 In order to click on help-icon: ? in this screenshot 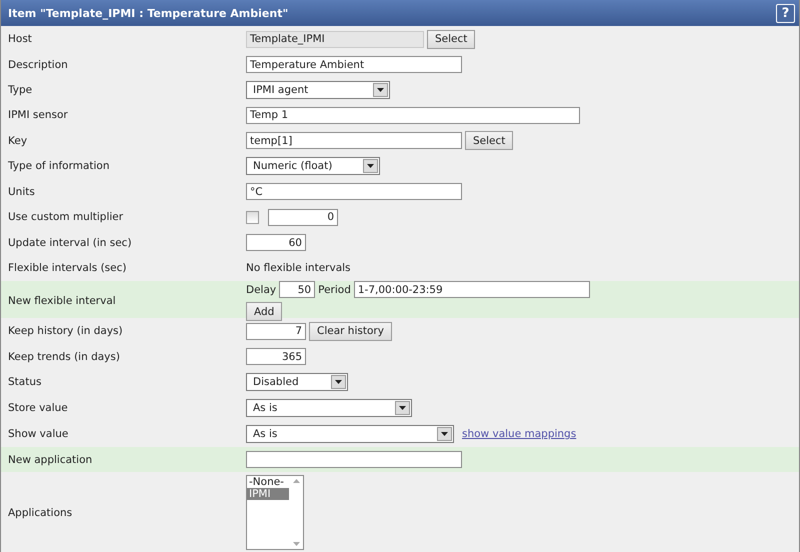, I will do `click(785, 13)`.